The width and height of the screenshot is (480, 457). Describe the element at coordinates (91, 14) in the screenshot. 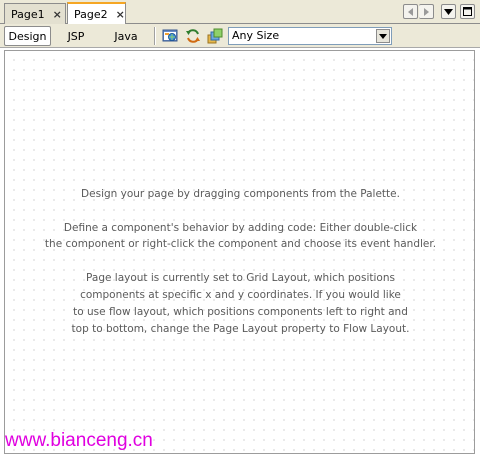

I see `tab-label: Page2` at that location.